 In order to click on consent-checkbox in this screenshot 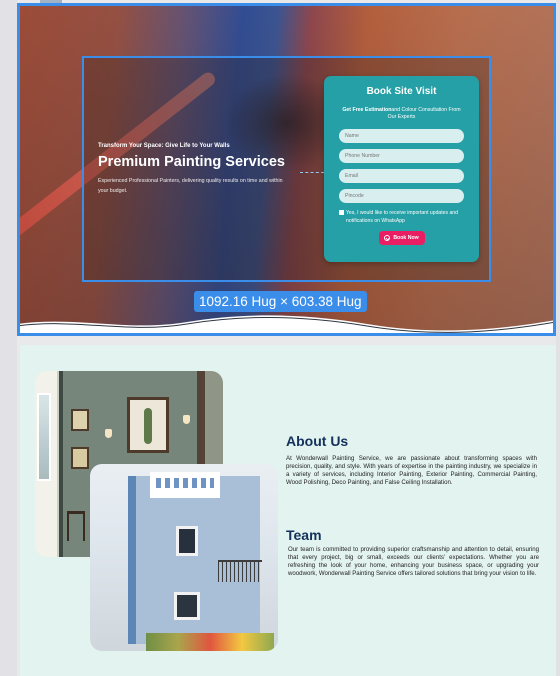, I will do `click(341, 212)`.